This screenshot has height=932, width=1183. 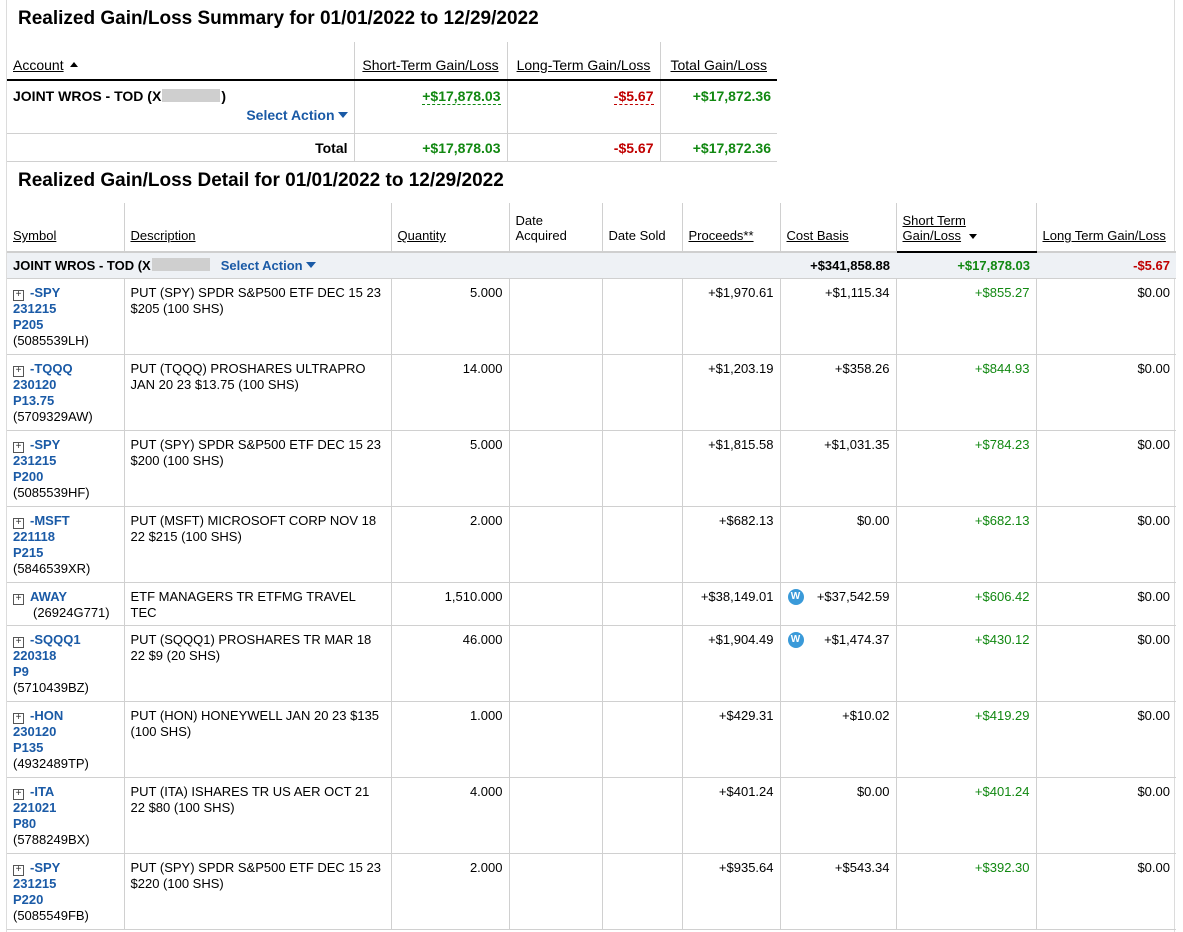 I want to click on summary-header-total: Total Gain/Loss, so click(x=718, y=61).